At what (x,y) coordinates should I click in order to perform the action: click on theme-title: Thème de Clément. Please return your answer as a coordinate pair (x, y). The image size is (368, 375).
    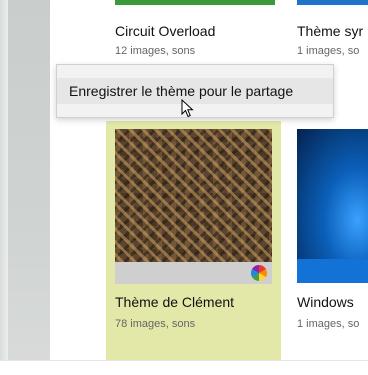
    Looking at the image, I should click on (175, 302).